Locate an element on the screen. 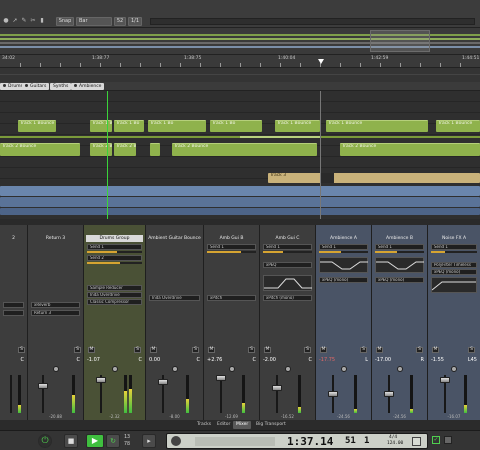 The image size is (480, 450). volume-value: -2.00 is located at coordinates (269, 360).